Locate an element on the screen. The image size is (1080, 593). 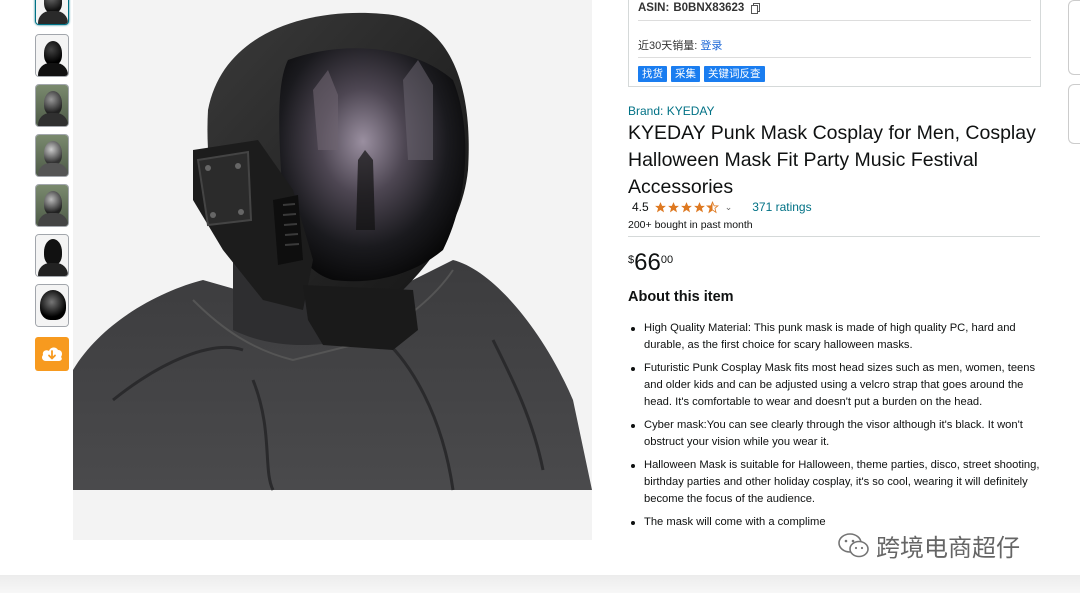
sales-row: 近30天销量: 登录 is located at coordinates (680, 45).